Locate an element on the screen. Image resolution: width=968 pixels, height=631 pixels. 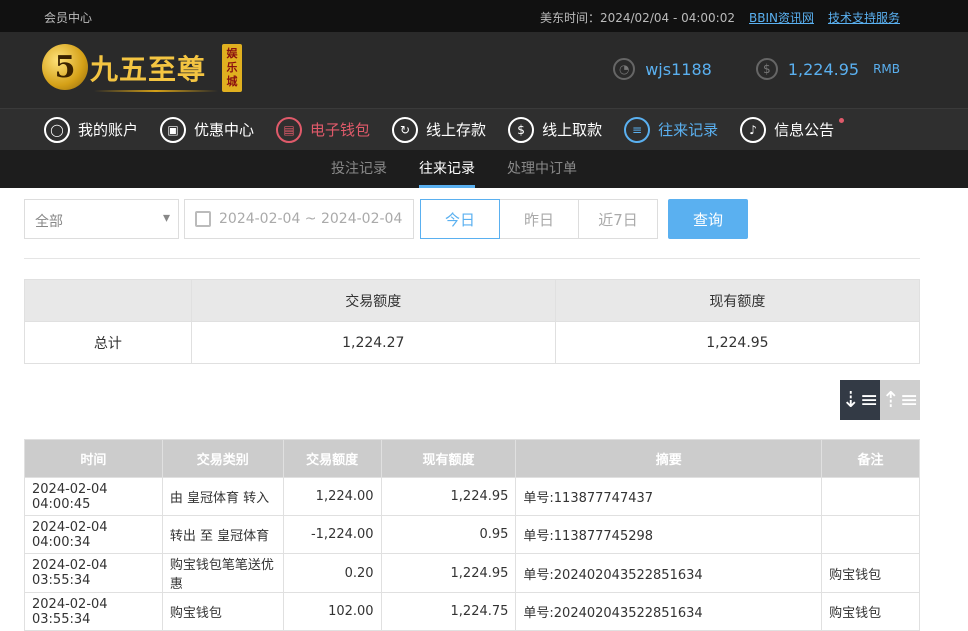
quick-date-buttons: 今日 昨日 近7日 is located at coordinates (539, 219).